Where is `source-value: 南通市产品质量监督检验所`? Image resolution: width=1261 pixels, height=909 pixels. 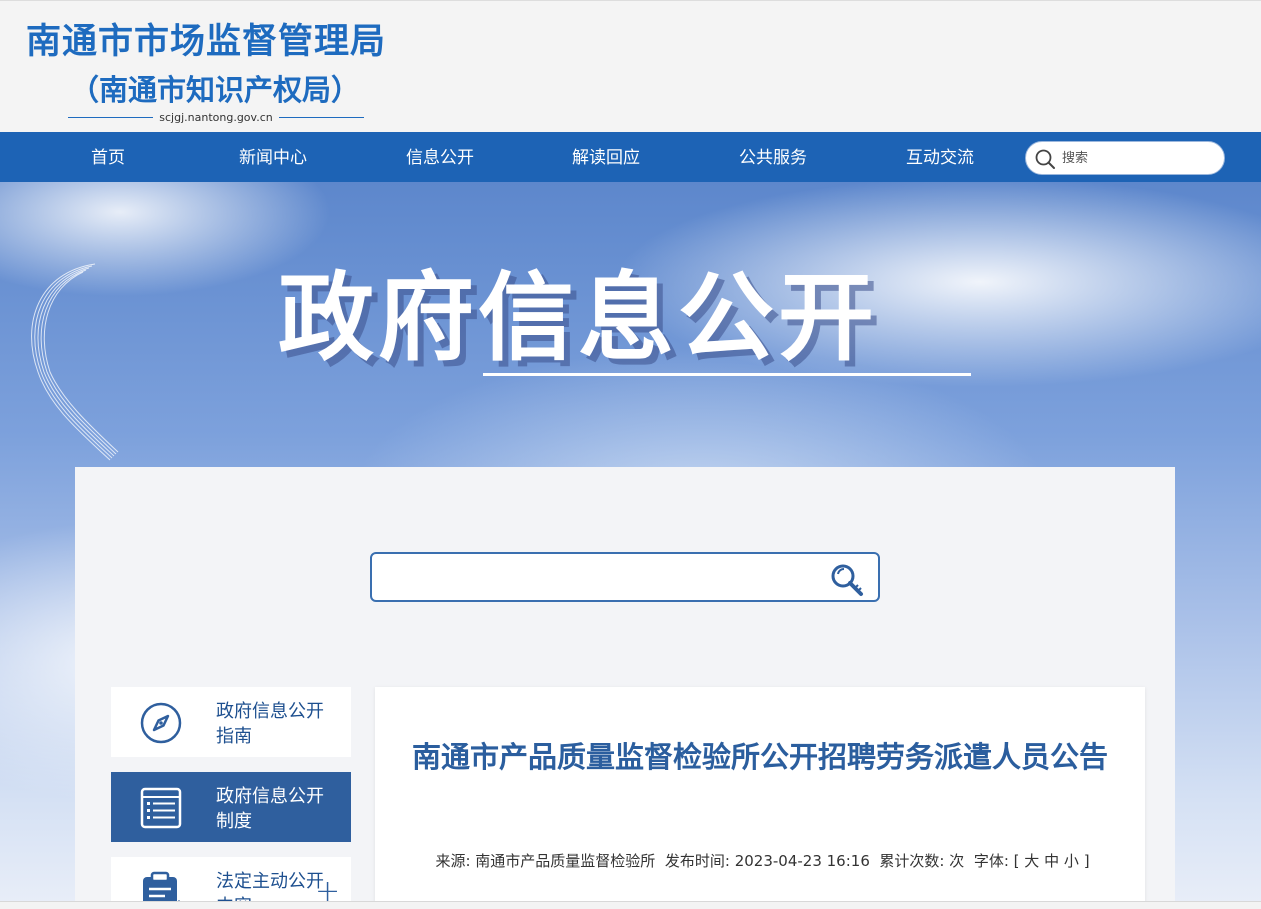 source-value: 南通市产品质量监督检验所 is located at coordinates (565, 861).